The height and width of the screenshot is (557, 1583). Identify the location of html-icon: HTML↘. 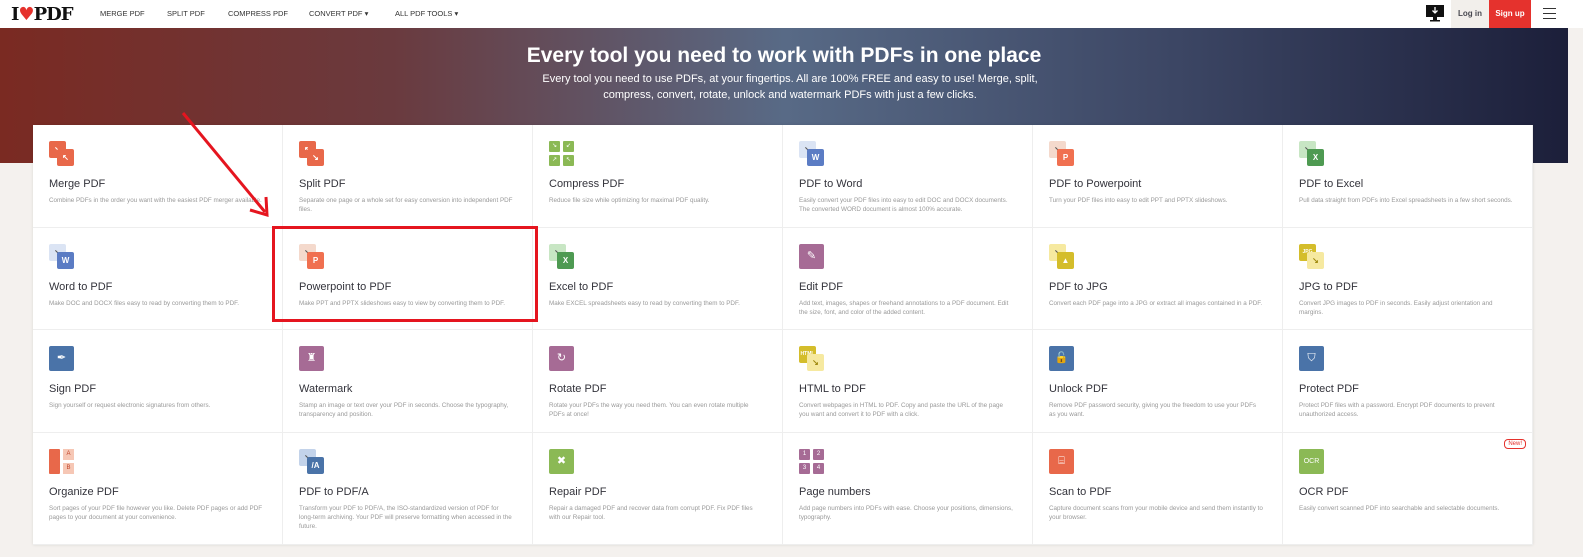
(811, 358).